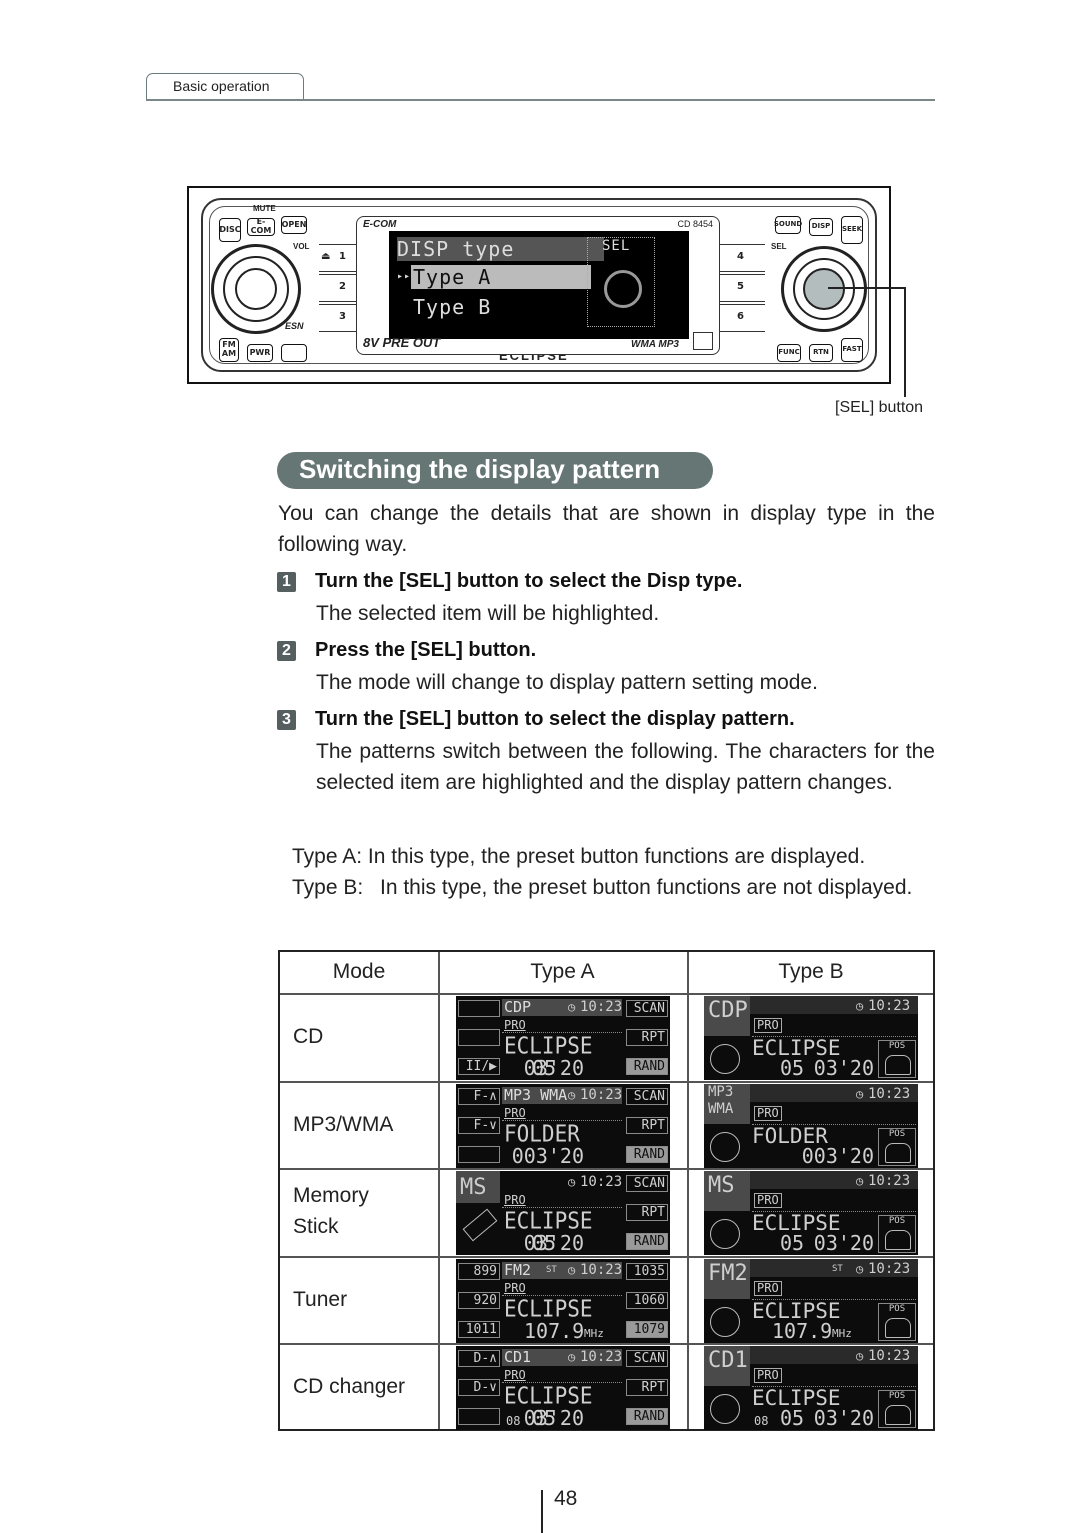 The width and height of the screenshot is (1080, 1533). I want to click on disc-button: DISC, so click(230, 230).